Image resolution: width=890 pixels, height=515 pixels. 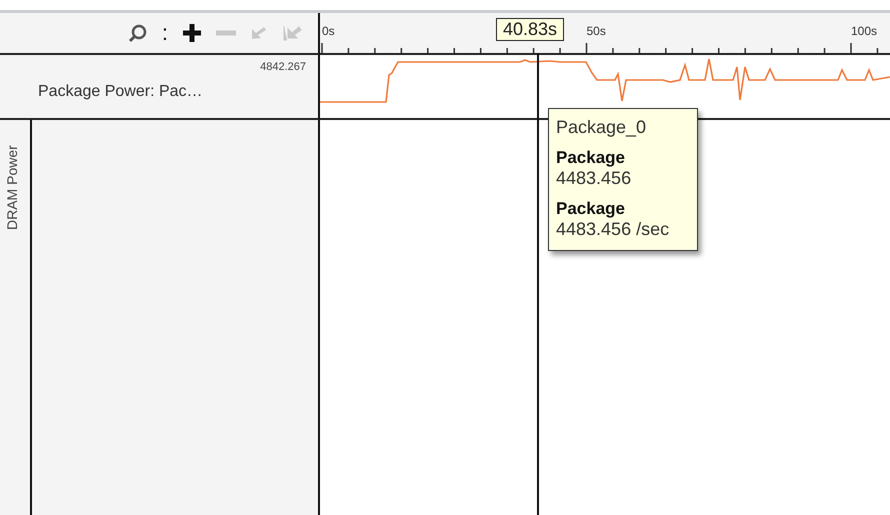 I want to click on tooltip-value: 4483.456, so click(x=594, y=178).